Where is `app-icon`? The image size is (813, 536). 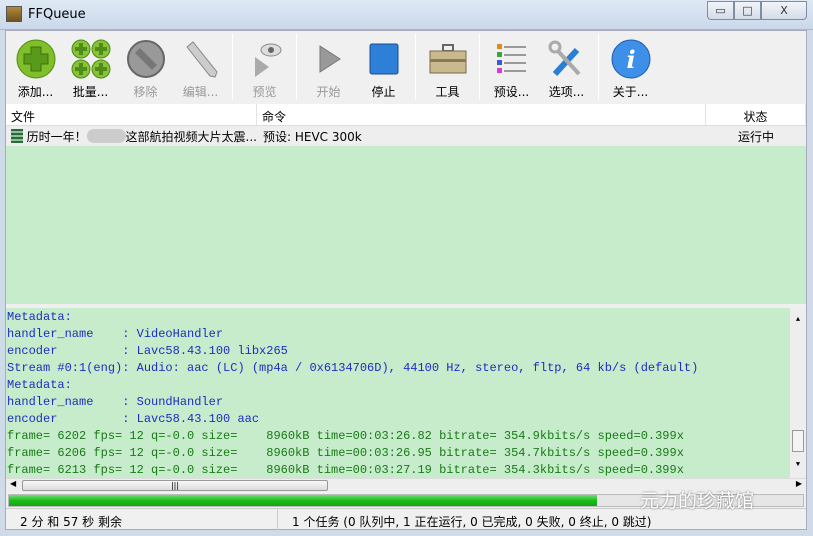 app-icon is located at coordinates (14, 14).